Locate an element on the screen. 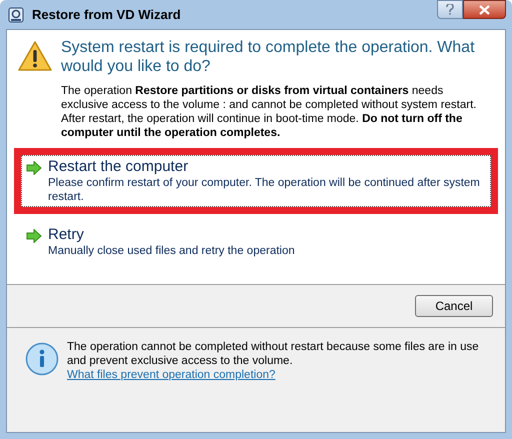 Image resolution: width=512 pixels, height=439 pixels. command-link: Restart the computer Please confirm restart of your computer. The operation will be continued after system restart. is located at coordinates (256, 181).